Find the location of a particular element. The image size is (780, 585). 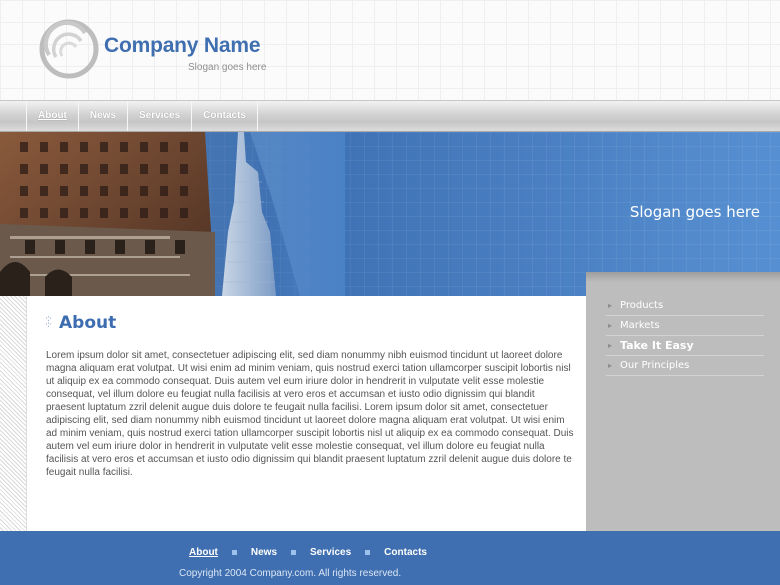

sidebar-item-label: Markets is located at coordinates (640, 325).